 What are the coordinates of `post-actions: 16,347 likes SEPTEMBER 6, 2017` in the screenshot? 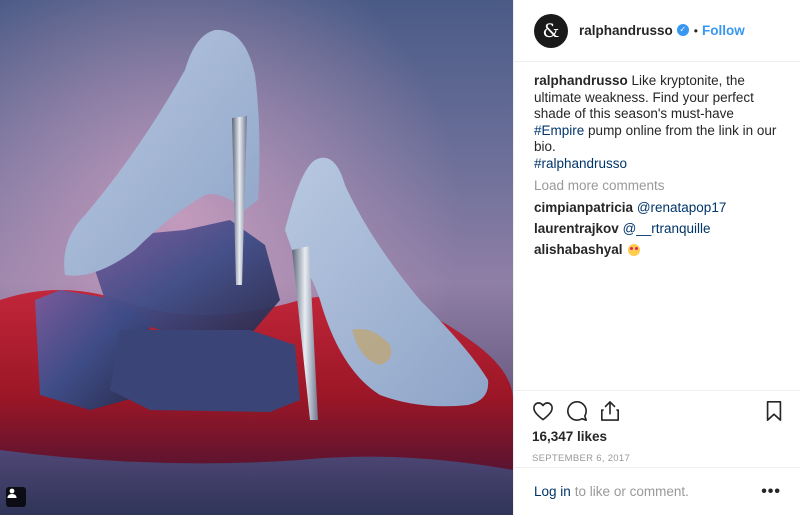 It's located at (657, 428).